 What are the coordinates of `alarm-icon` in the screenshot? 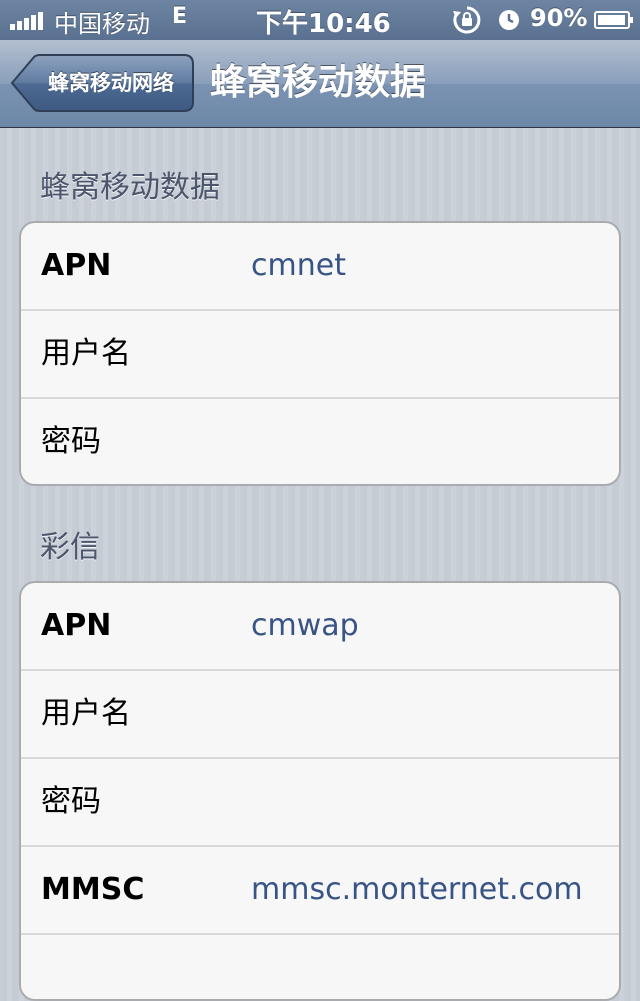 It's located at (509, 20).